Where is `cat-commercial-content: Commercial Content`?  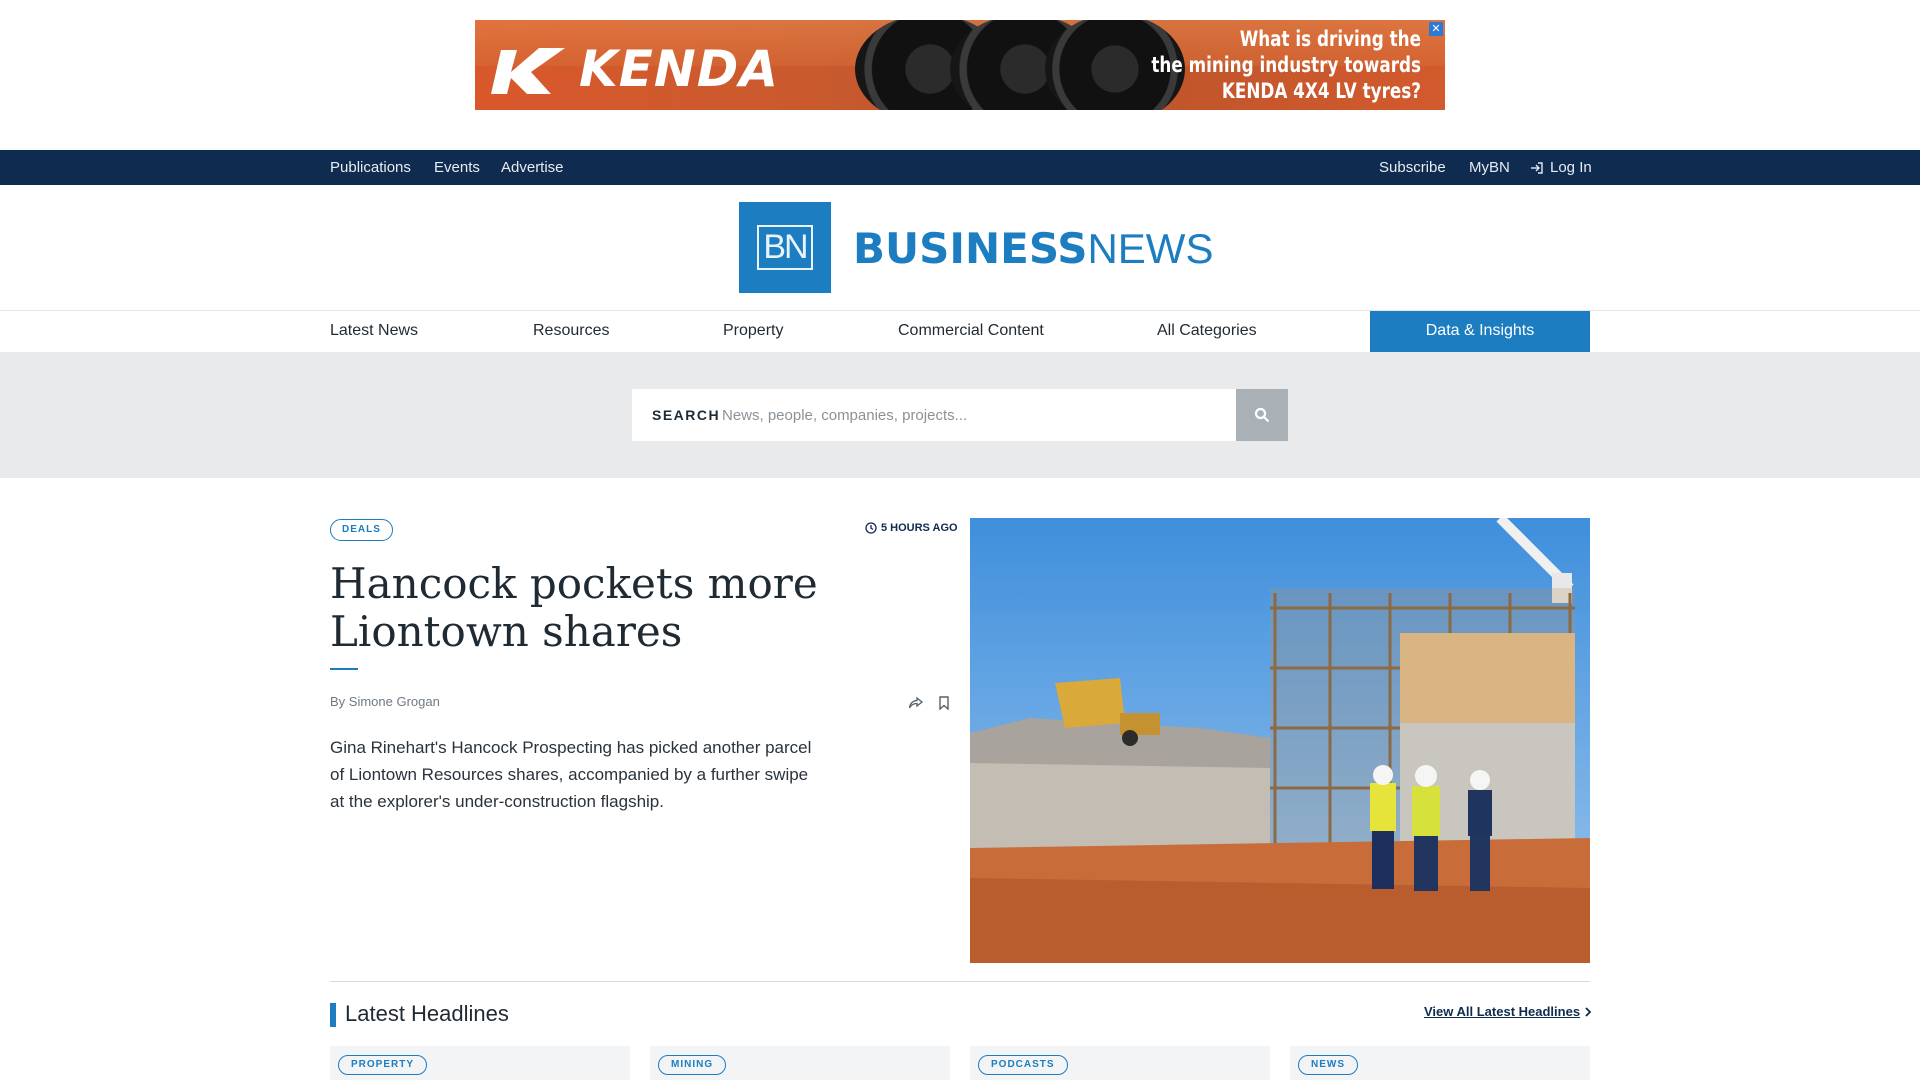
cat-commercial-content: Commercial Content is located at coordinates (971, 331).